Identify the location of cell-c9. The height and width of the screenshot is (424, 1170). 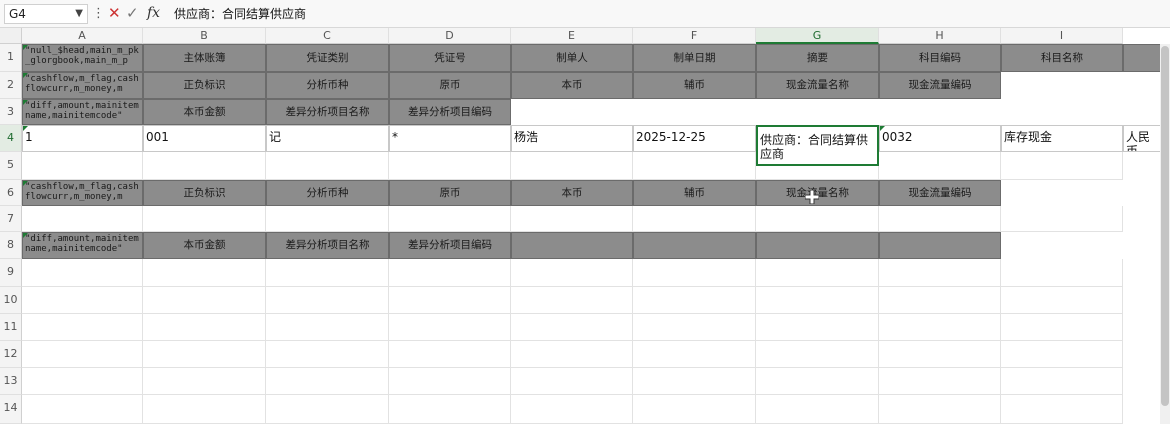
(327, 273).